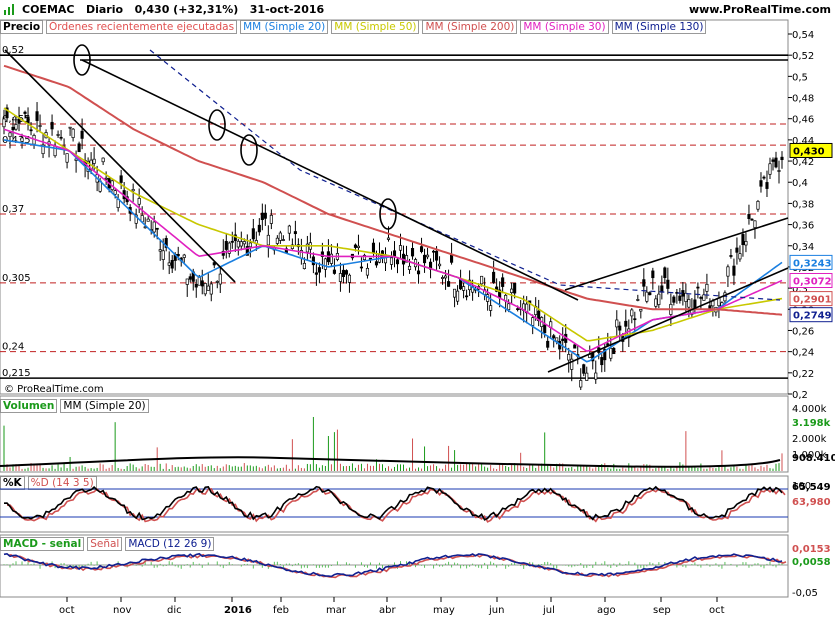 The image size is (835, 620). I want to click on macd-tag: 0,0058, so click(811, 562).